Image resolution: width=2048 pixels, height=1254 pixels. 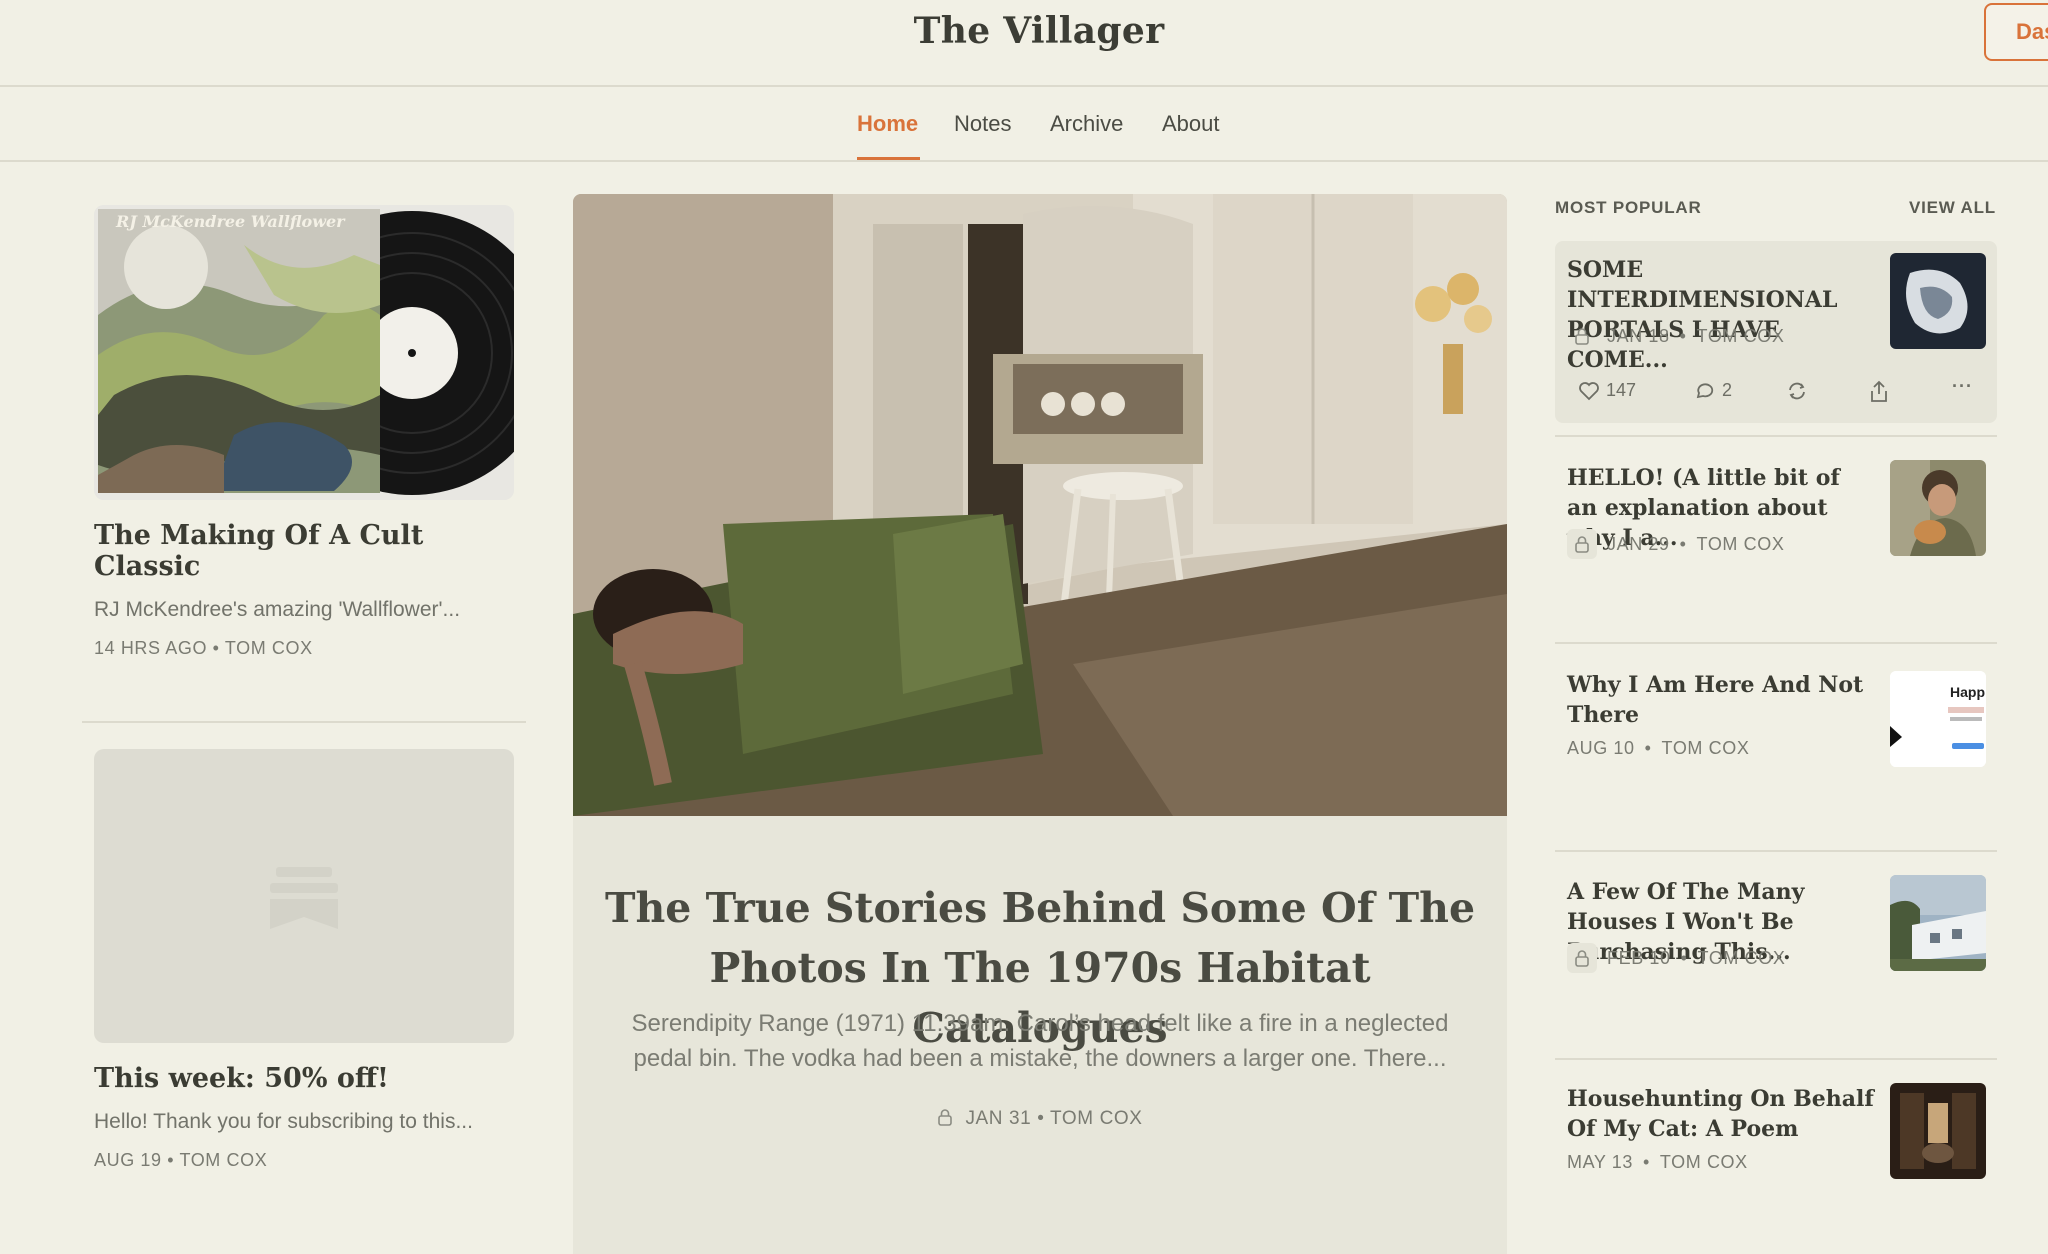 What do you see at coordinates (998, 1118) in the screenshot?
I see `post-date: JAN 31` at bounding box center [998, 1118].